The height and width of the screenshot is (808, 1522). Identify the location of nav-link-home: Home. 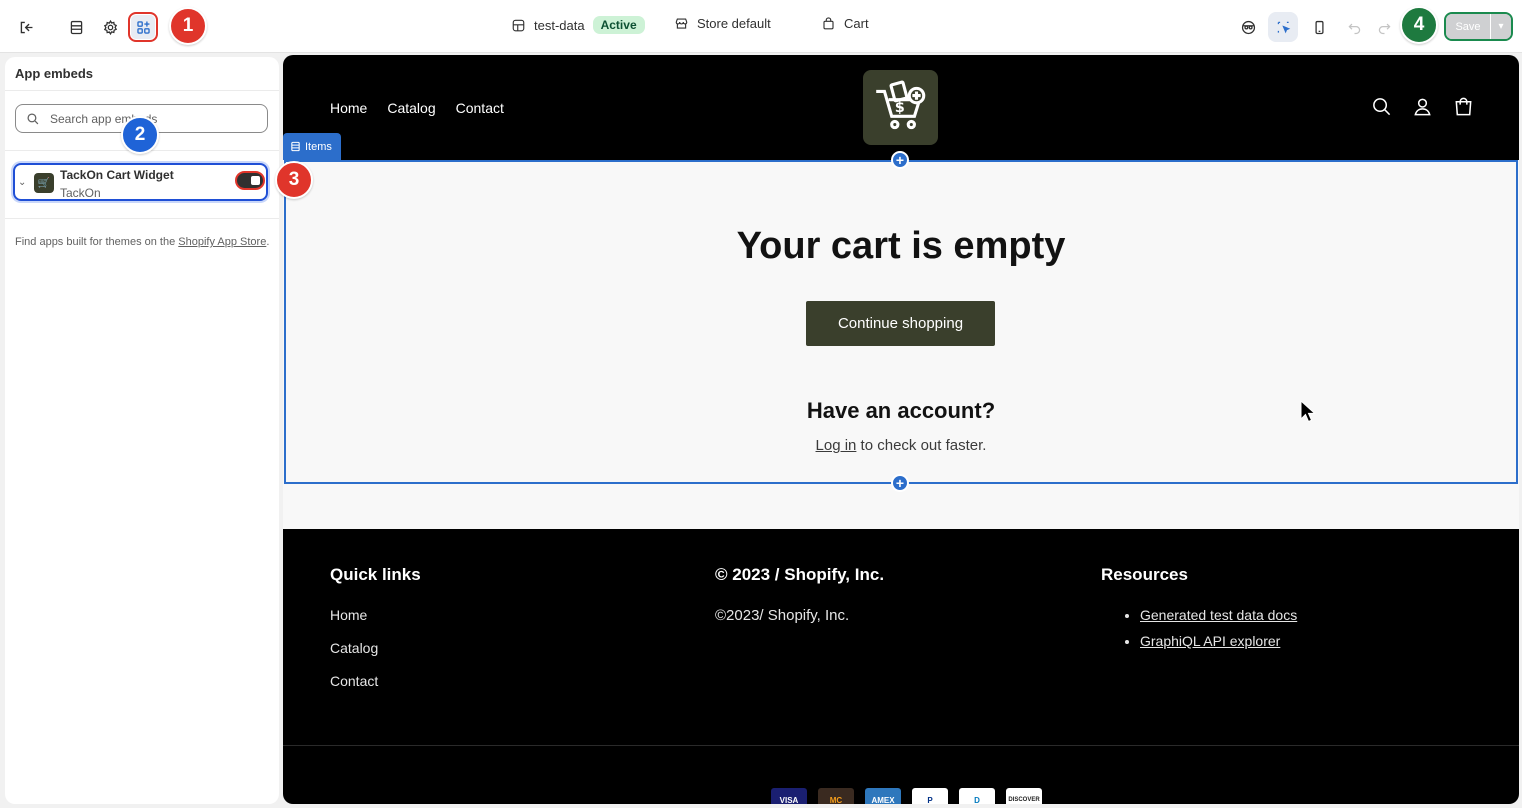
(348, 108).